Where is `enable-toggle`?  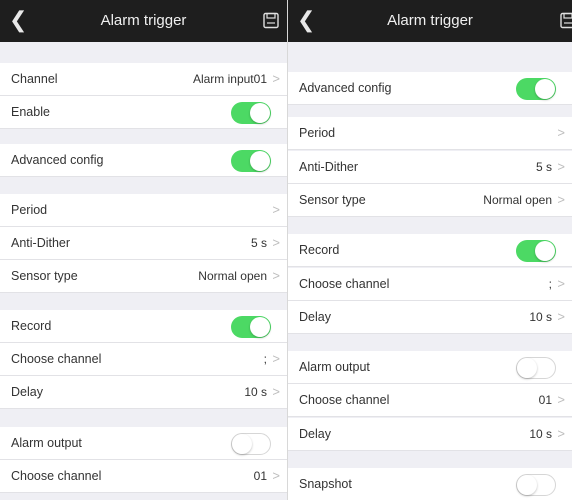 enable-toggle is located at coordinates (251, 113).